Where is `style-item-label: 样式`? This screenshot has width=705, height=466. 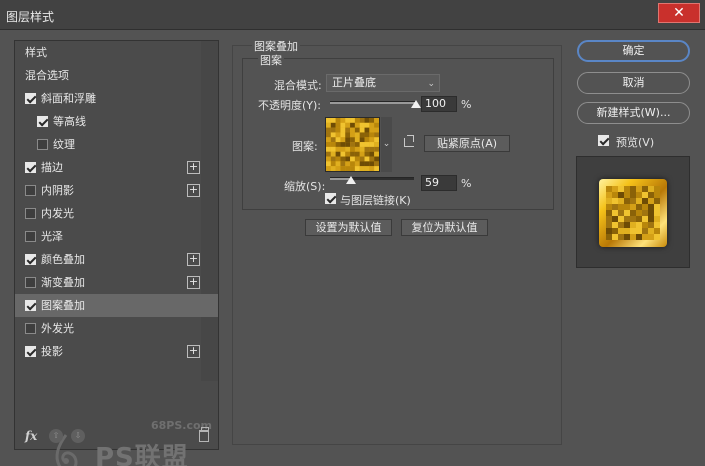
style-item-label: 样式 is located at coordinates (36, 52).